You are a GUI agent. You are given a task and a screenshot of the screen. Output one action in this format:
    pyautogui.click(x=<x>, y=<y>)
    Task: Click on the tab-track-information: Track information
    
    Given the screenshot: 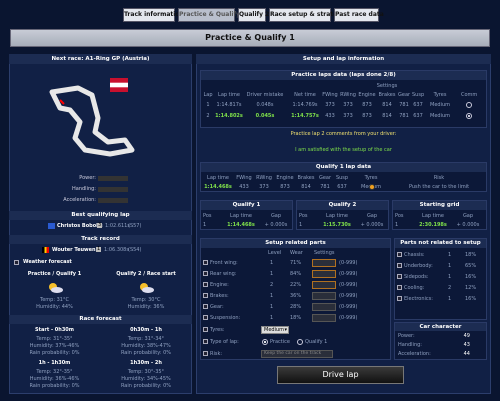 What is the action you would take?
    pyautogui.click(x=153, y=15)
    